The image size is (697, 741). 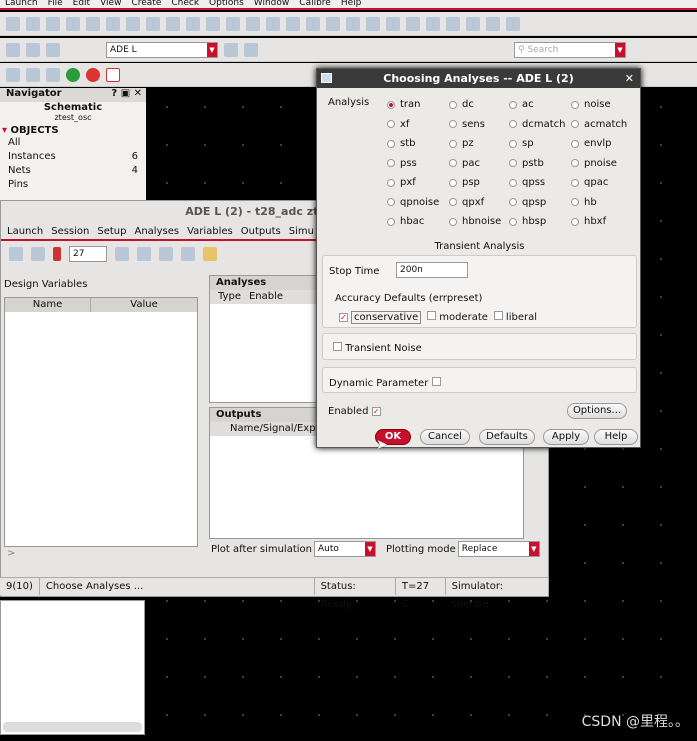 What do you see at coordinates (343, 317) in the screenshot?
I see `checkbox: ✓` at bounding box center [343, 317].